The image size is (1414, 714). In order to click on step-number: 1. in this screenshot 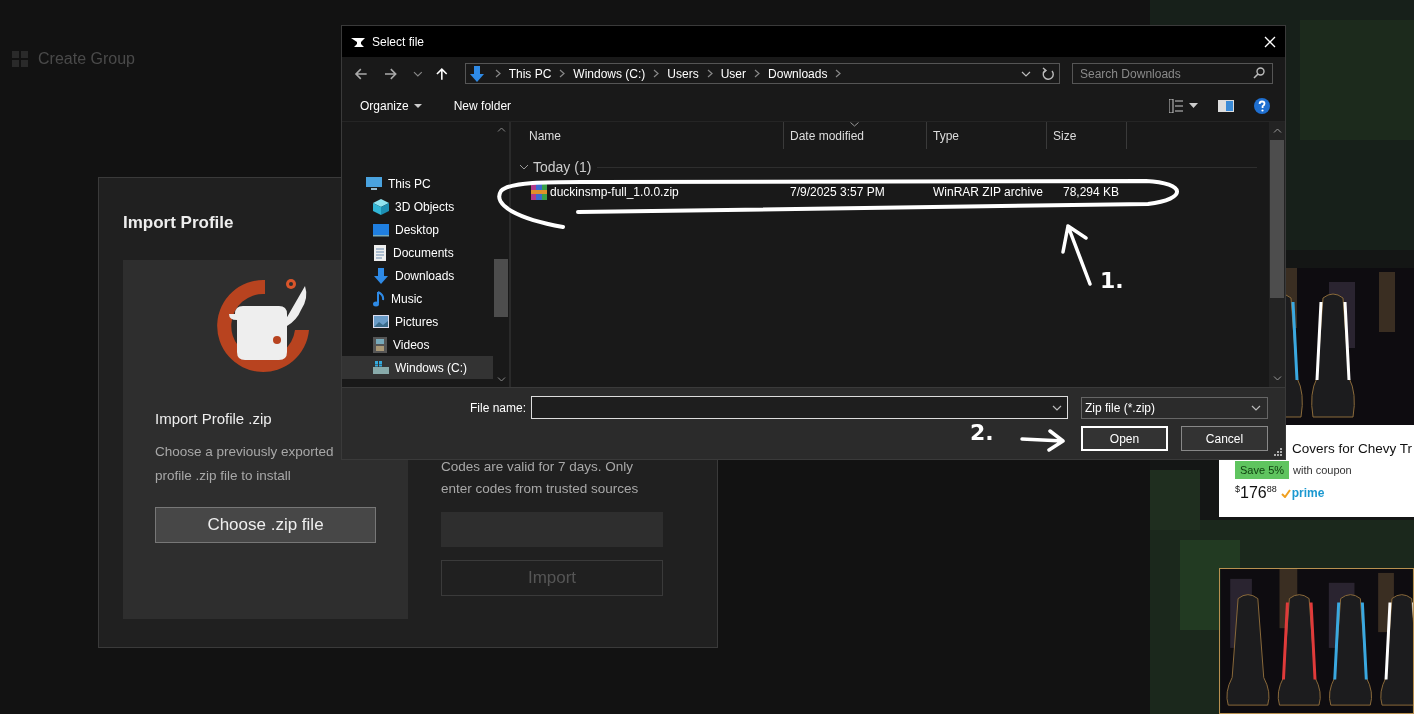, I will do `click(1112, 280)`.